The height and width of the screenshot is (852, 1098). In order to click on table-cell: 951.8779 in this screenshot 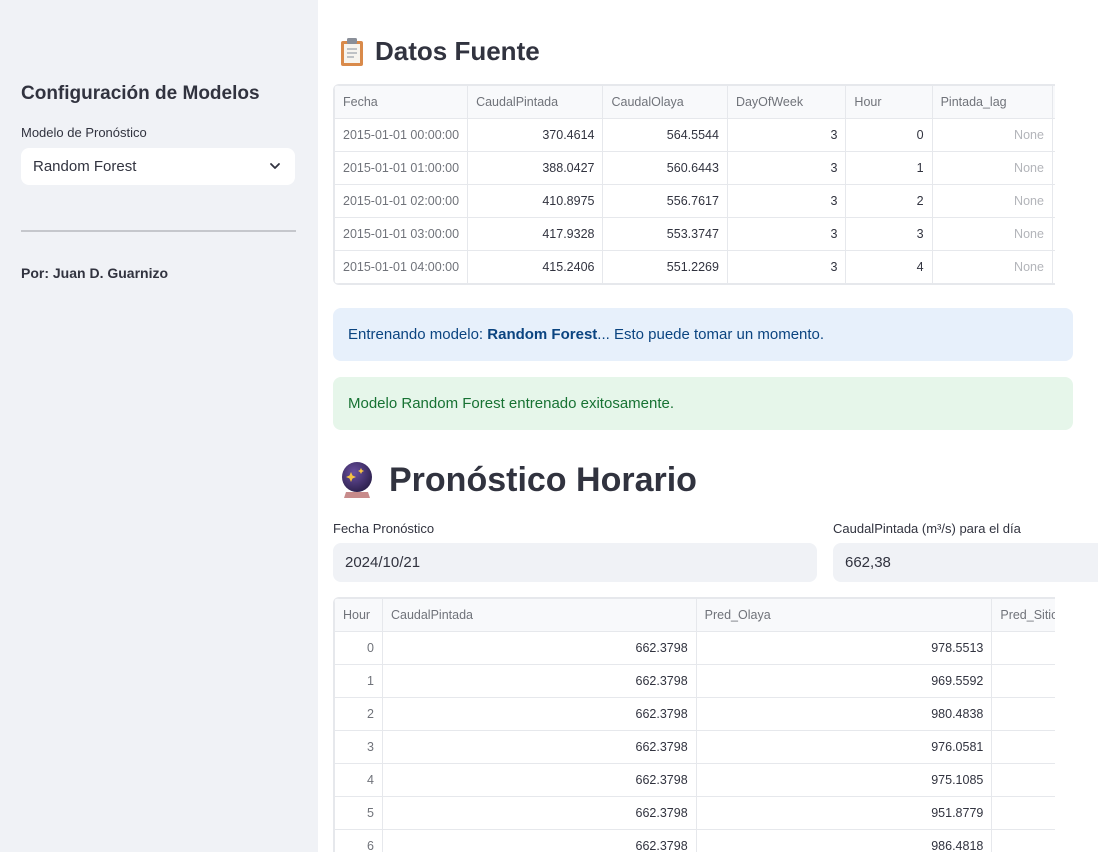, I will do `click(844, 813)`.